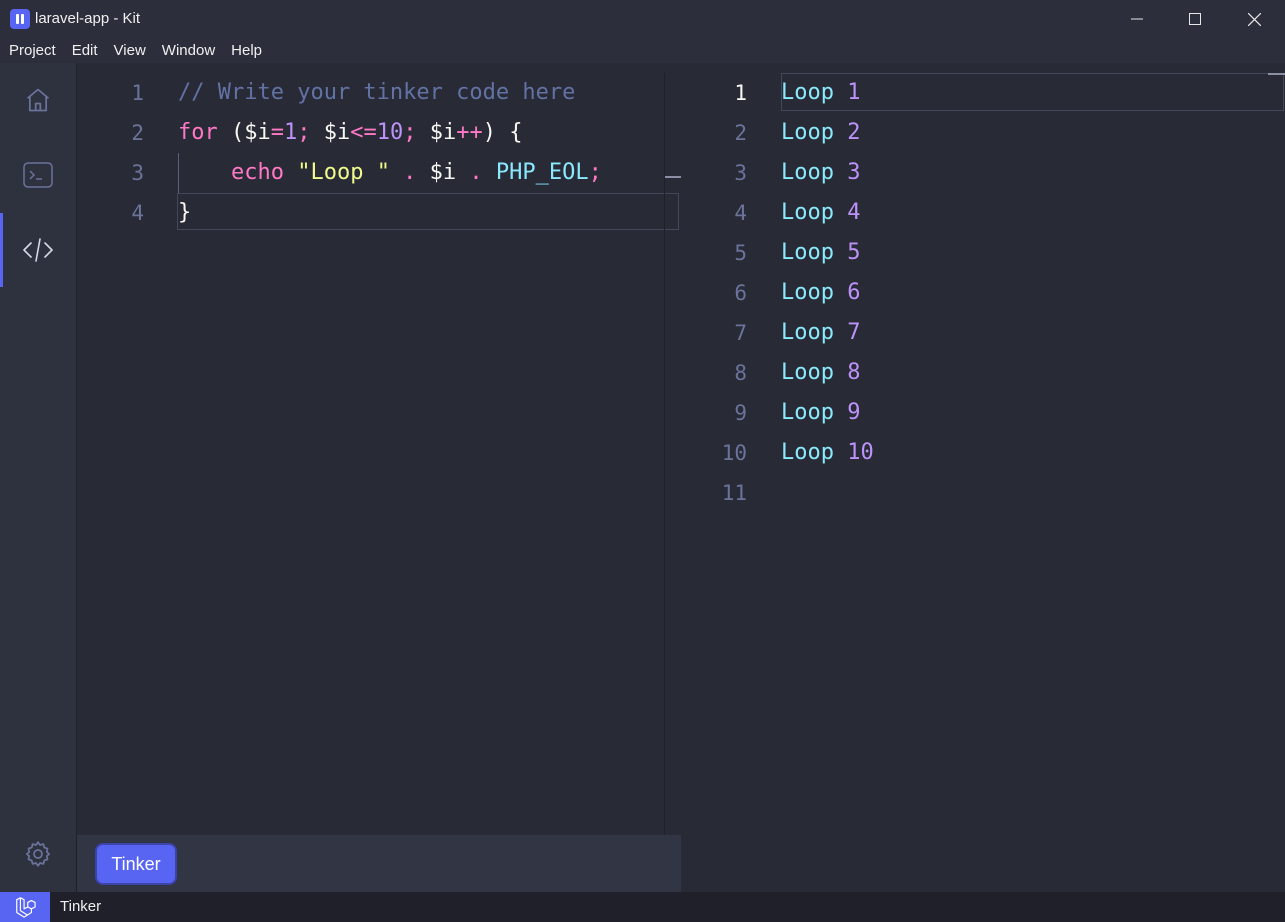 Image resolution: width=1285 pixels, height=922 pixels. I want to click on sidebar-item-terminal, so click(38, 175).